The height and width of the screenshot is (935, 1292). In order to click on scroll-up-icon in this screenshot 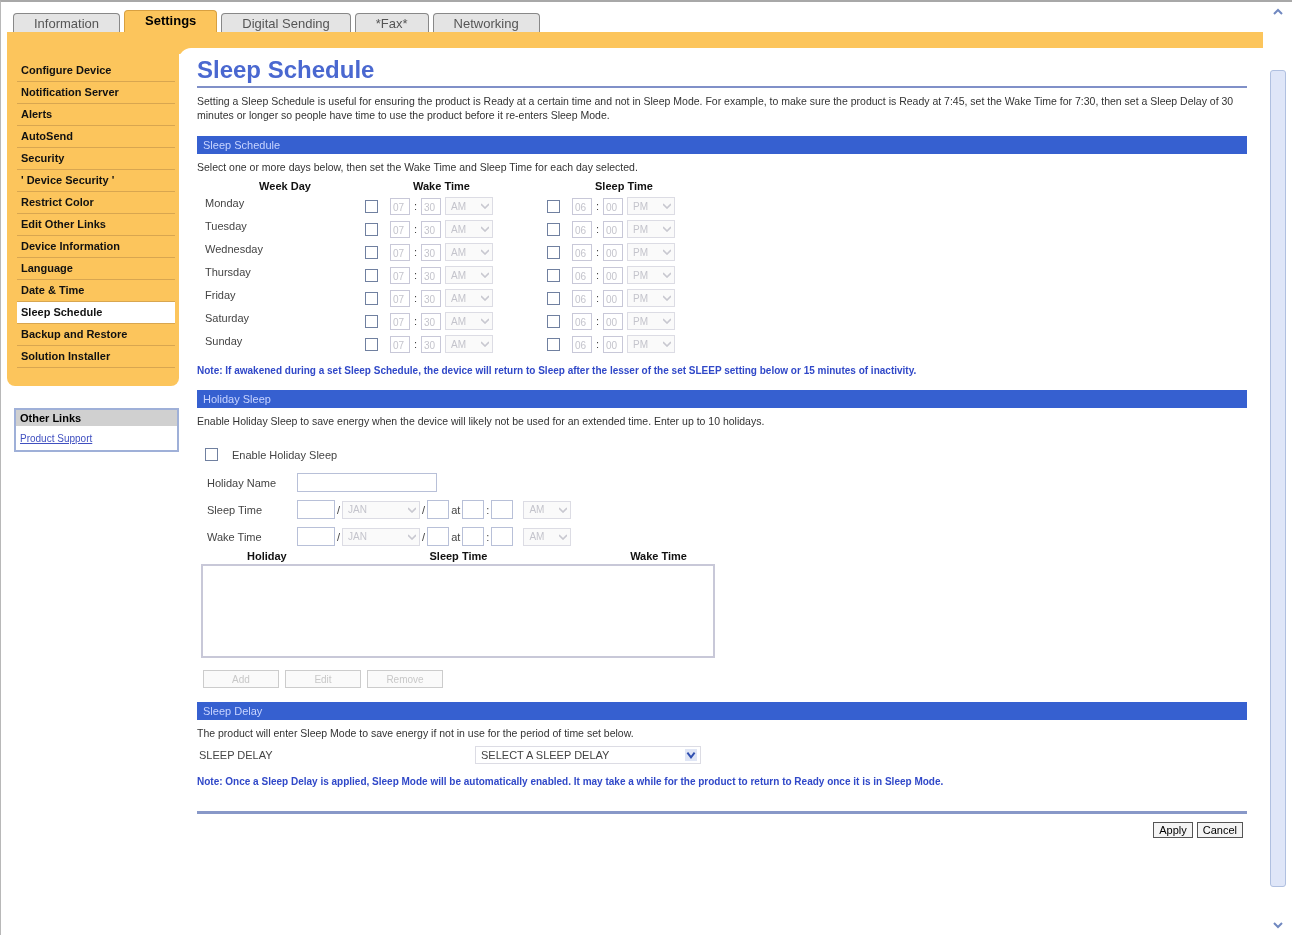, I will do `click(1278, 12)`.